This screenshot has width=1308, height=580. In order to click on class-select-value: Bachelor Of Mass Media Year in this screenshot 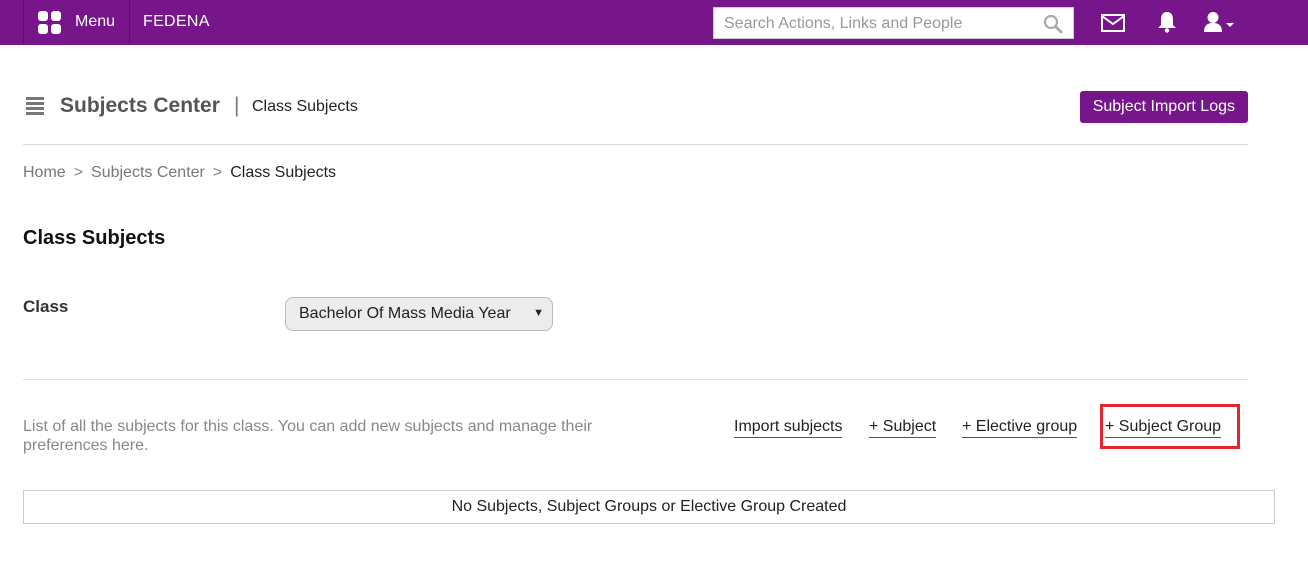, I will do `click(405, 313)`.